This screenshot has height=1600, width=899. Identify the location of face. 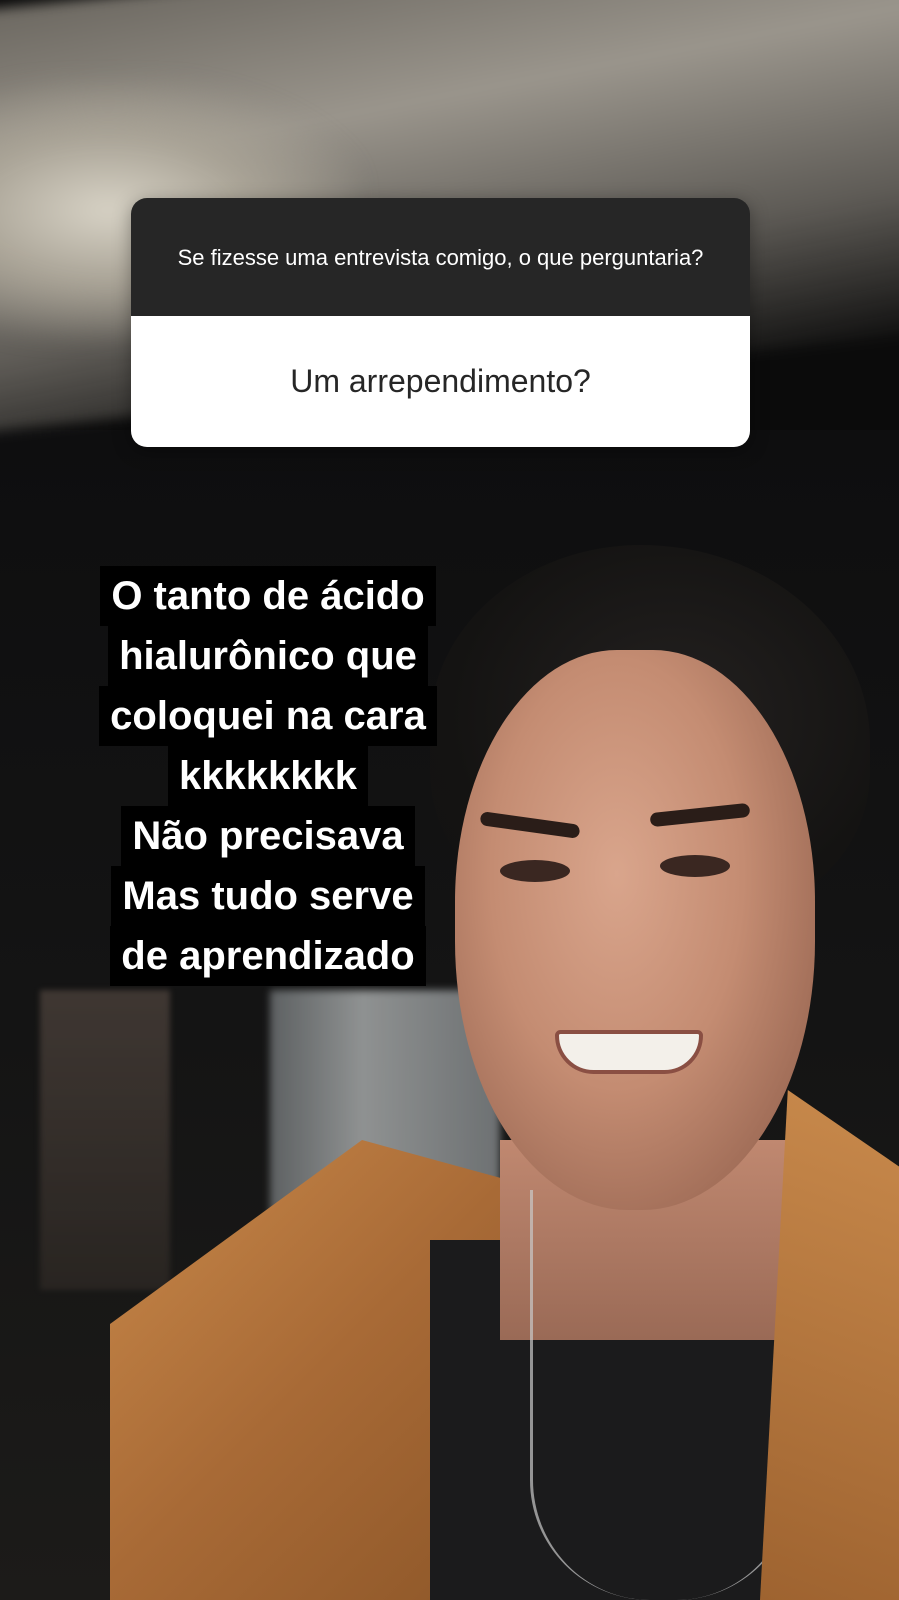
(635, 930).